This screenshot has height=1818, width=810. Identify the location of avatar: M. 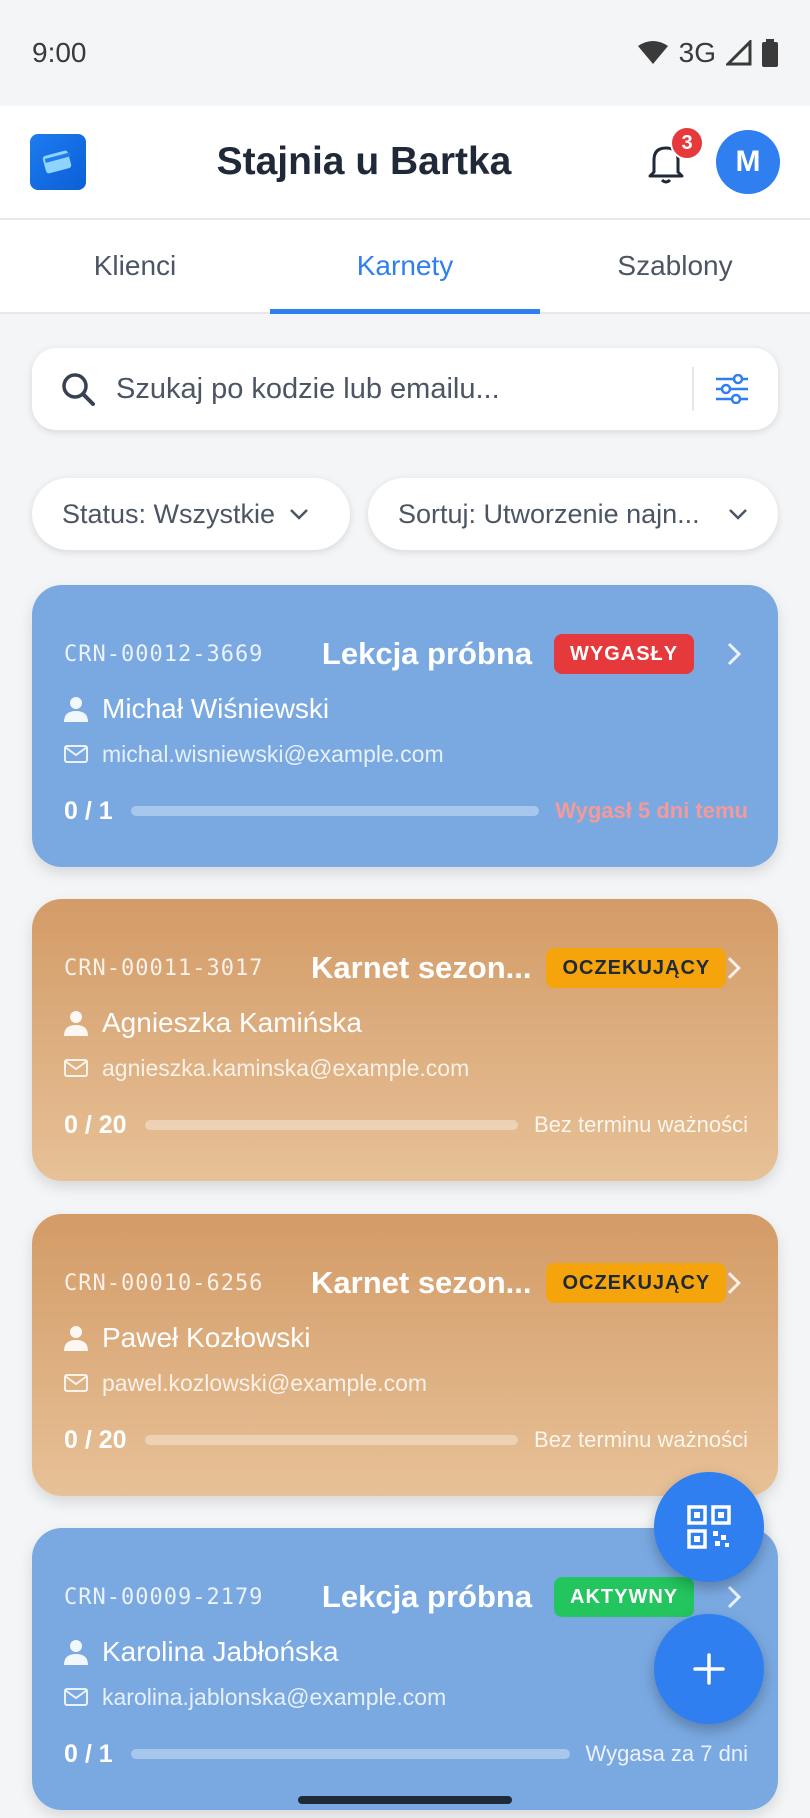
(748, 162).